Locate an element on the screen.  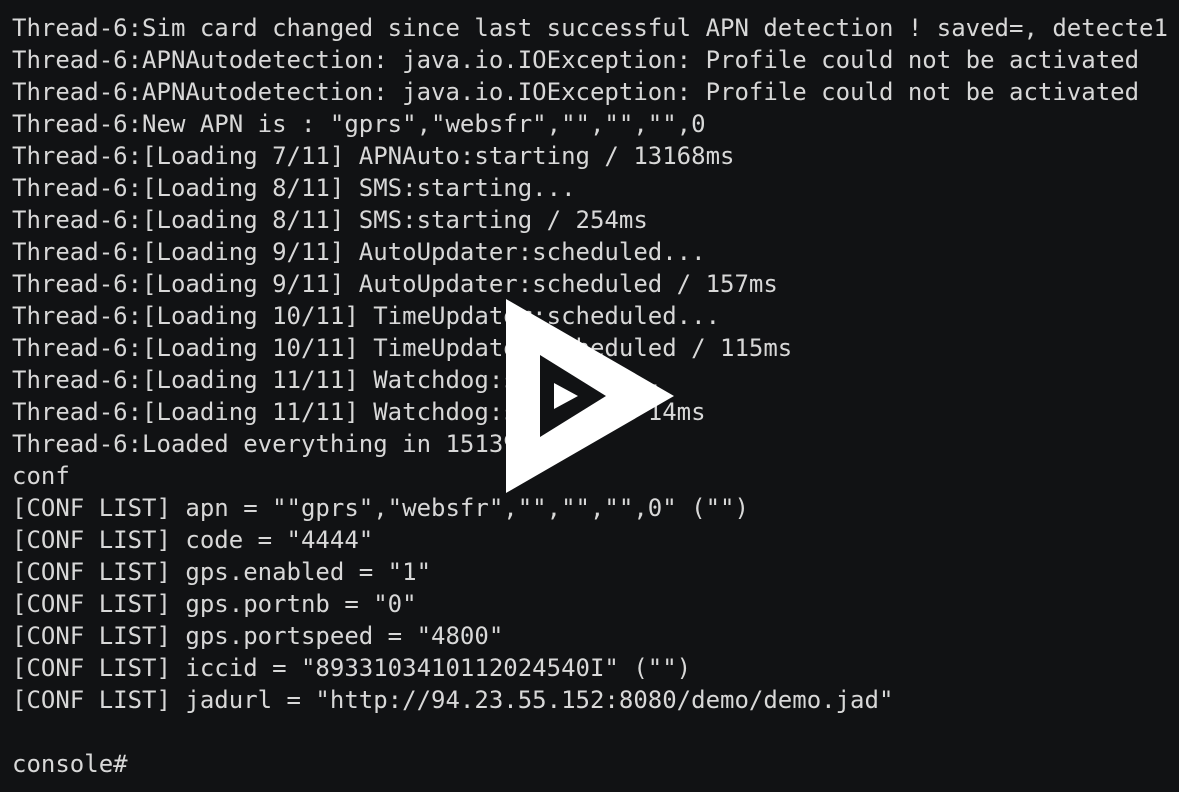
terminal-line: [CONF LIST] code = "4444" is located at coordinates (193, 540).